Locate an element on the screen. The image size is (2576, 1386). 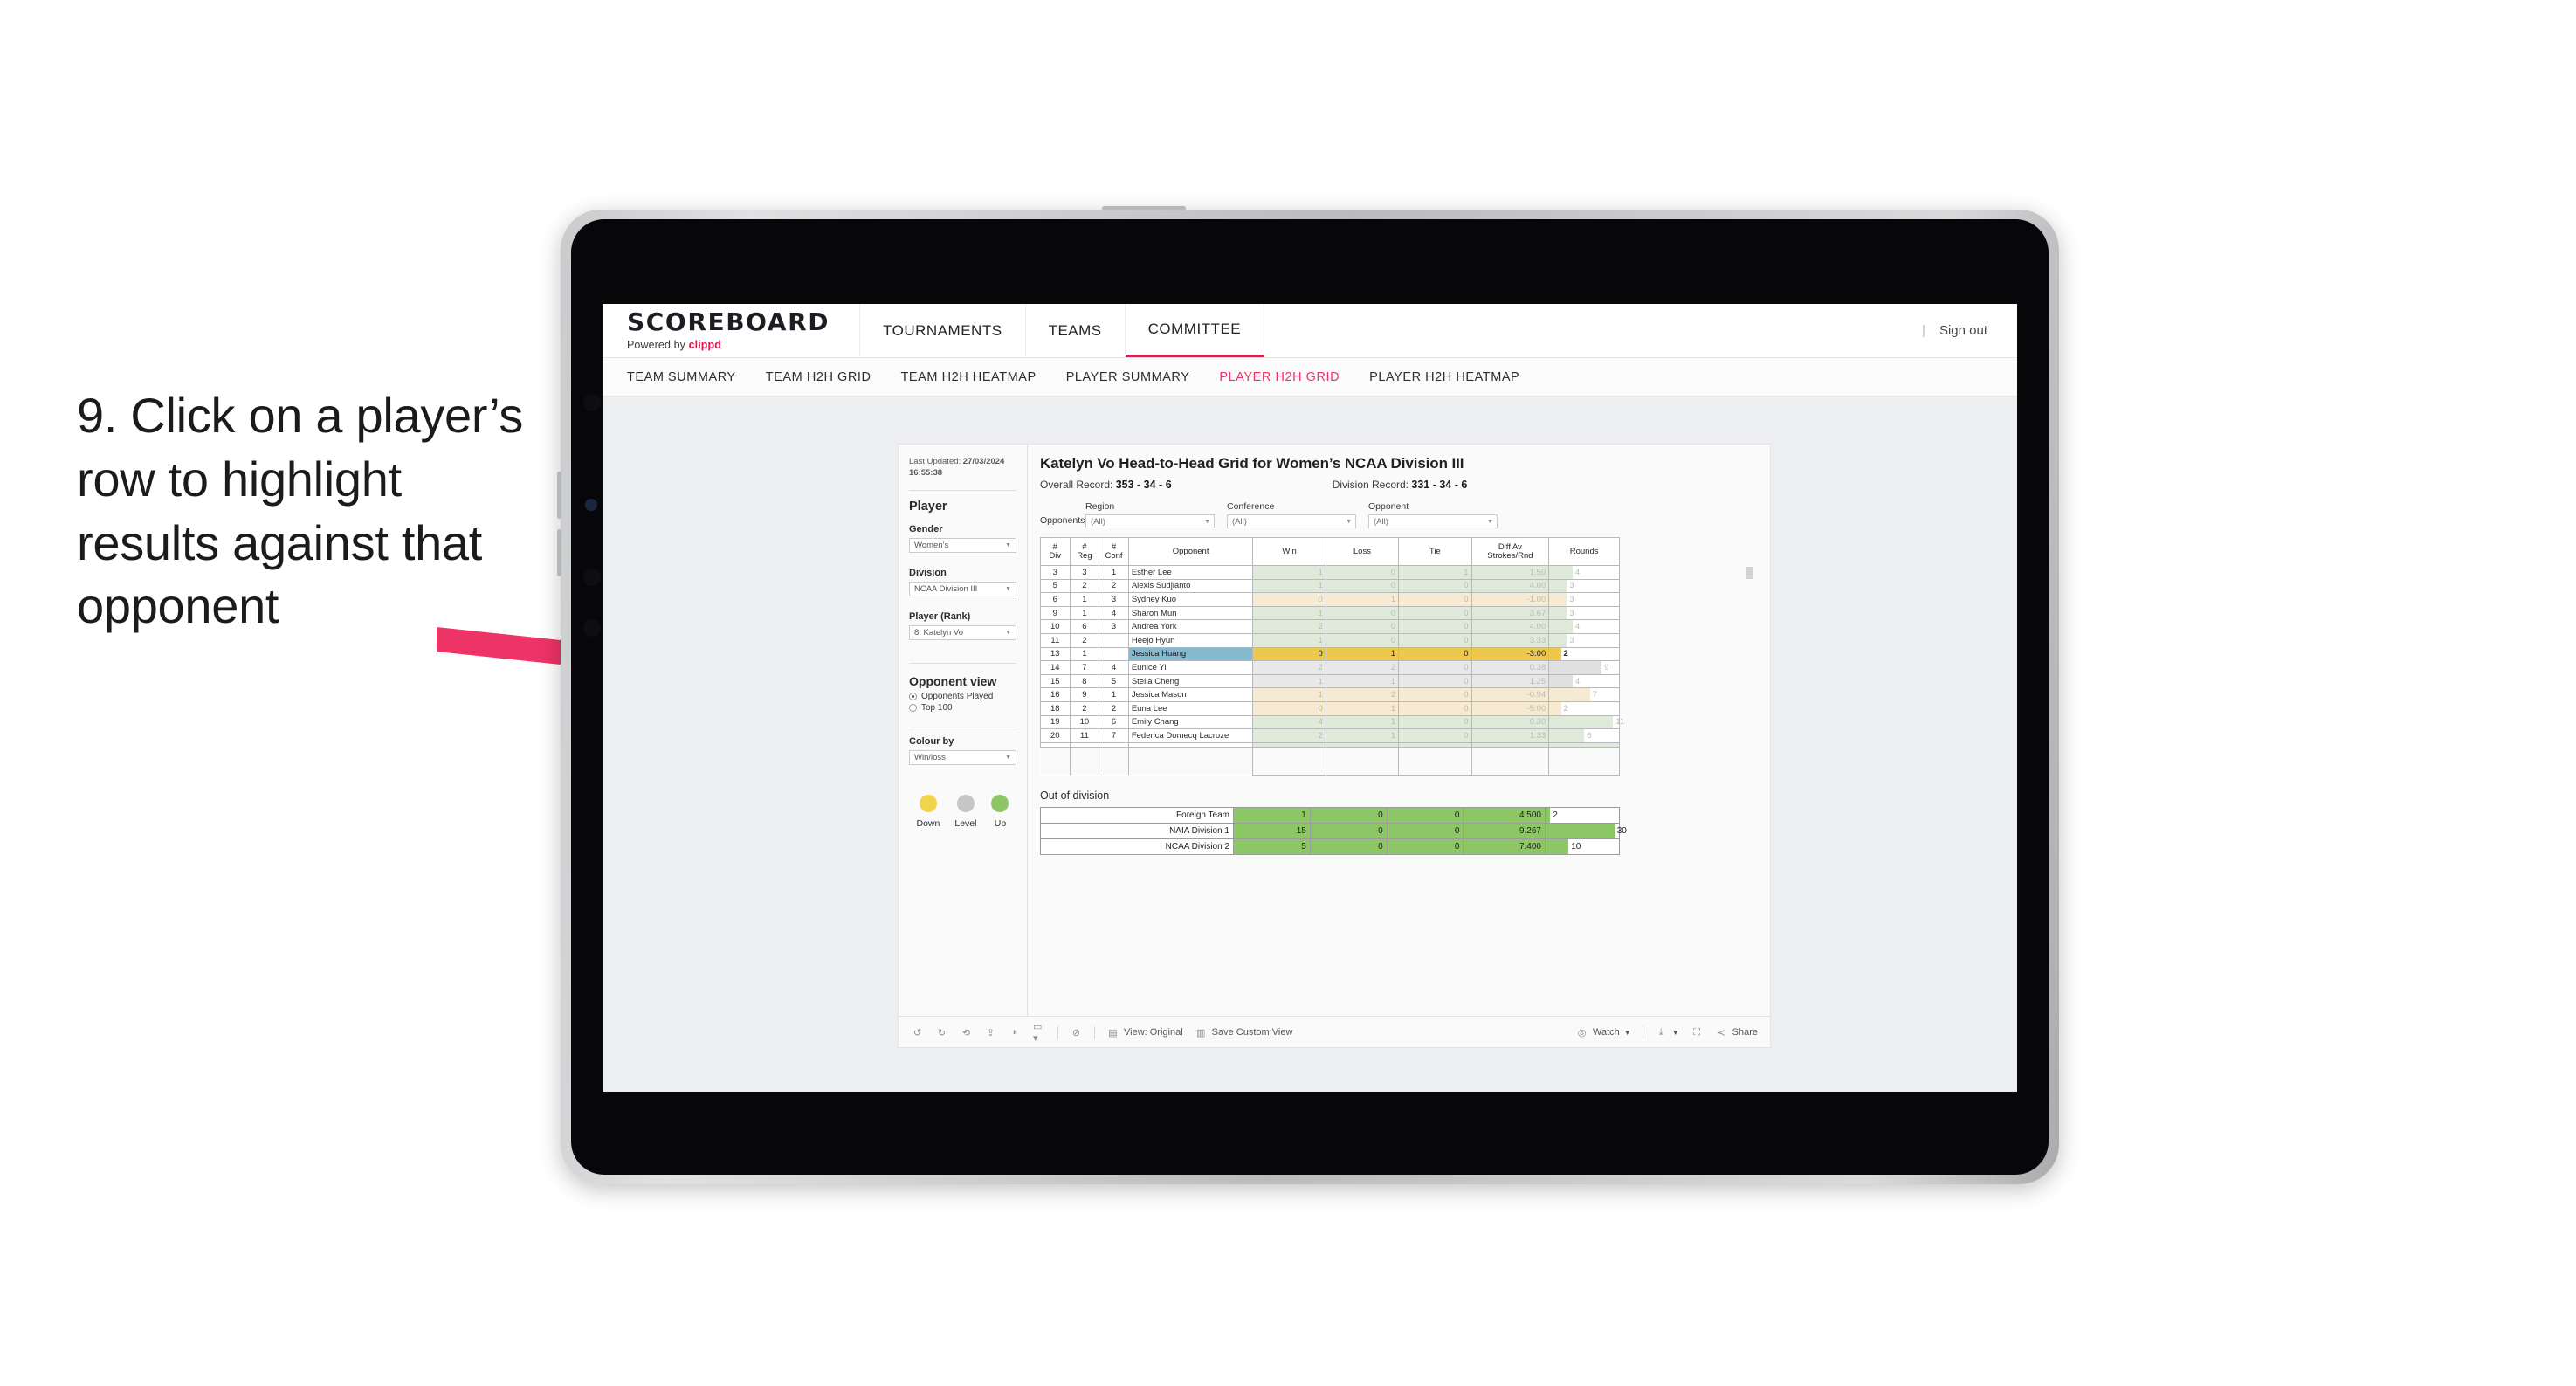
brand-logo: SCOREBOARD Powered by clippd is located at coordinates (732, 331).